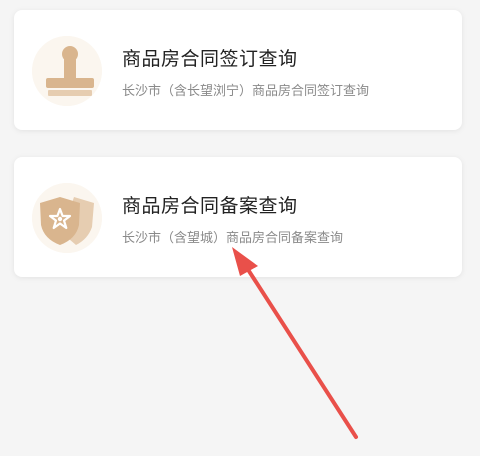 Image resolution: width=480 pixels, height=456 pixels. I want to click on card-subtitle: 长沙市（含长望浏宁）商品房合同签订查询, so click(246, 91).